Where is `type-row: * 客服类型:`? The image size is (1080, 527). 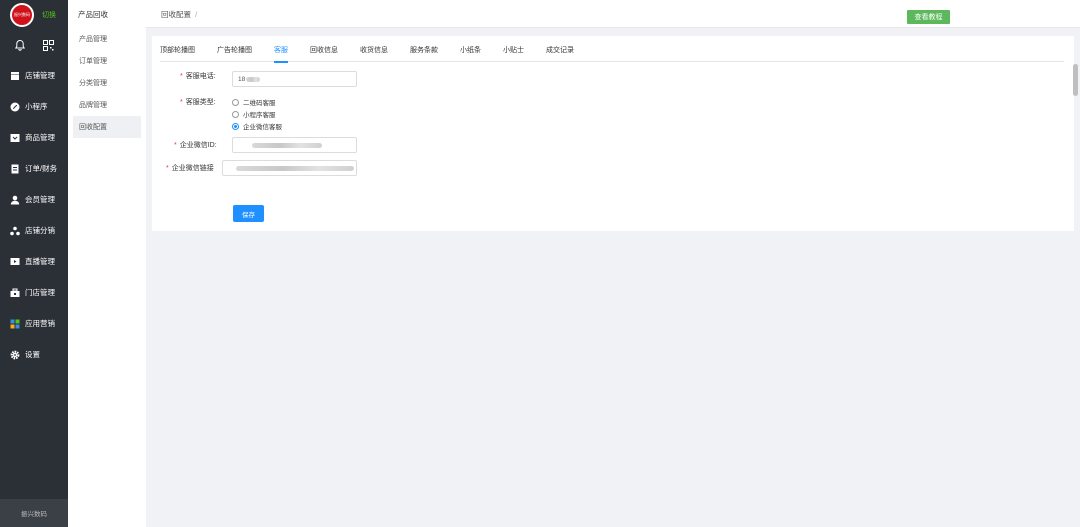 type-row: * 客服类型: is located at coordinates (198, 102).